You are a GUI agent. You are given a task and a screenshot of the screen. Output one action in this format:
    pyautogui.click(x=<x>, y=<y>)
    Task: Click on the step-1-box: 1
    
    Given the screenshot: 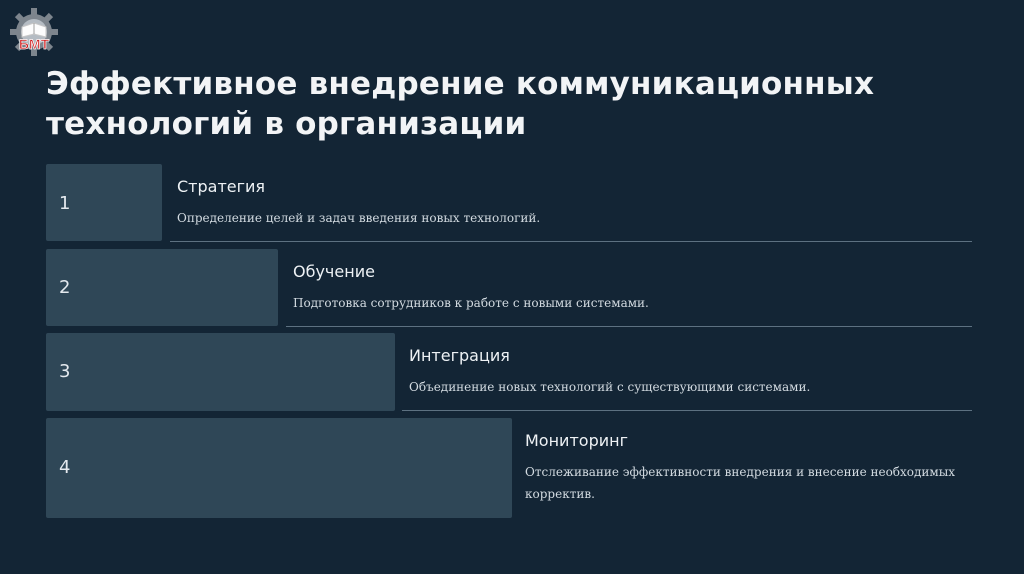 What is the action you would take?
    pyautogui.click(x=104, y=202)
    